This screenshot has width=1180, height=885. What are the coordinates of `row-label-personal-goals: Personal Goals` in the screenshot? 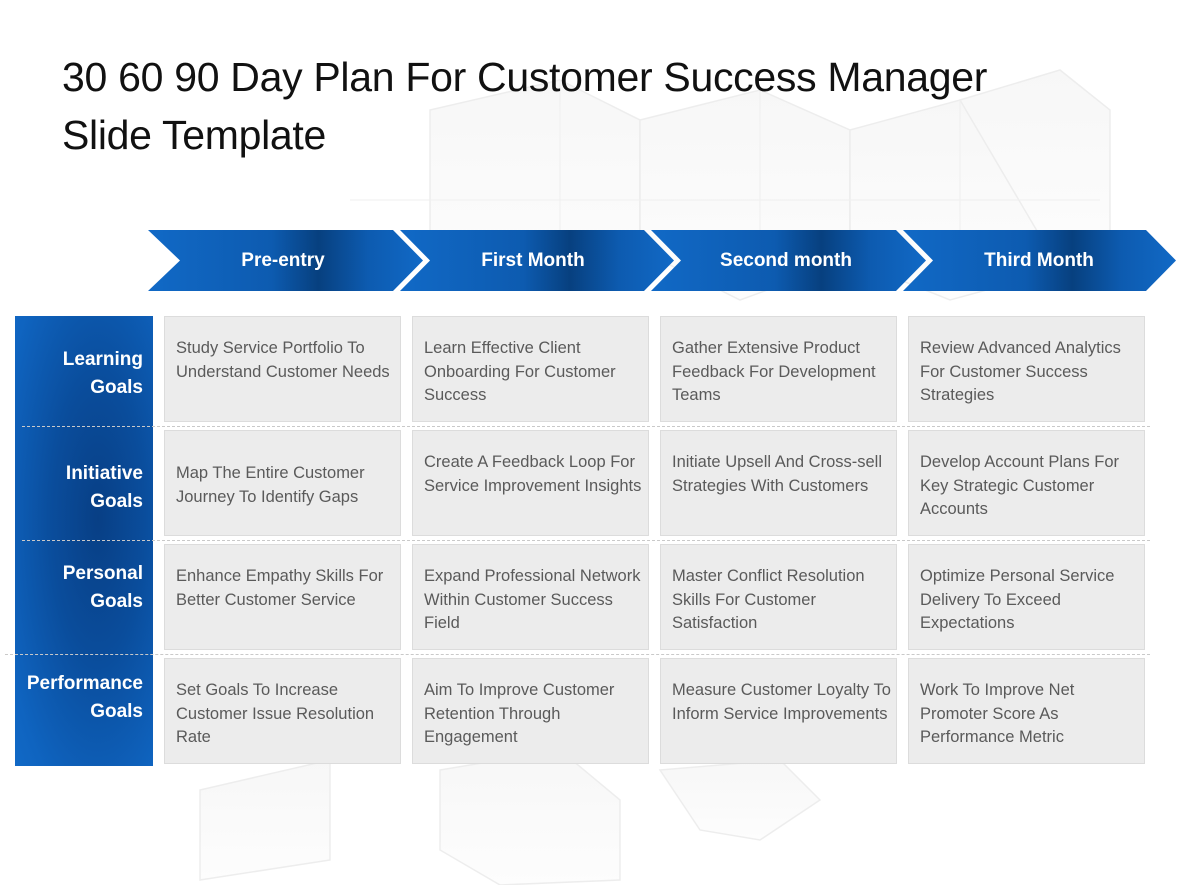 It's located at (102, 587).